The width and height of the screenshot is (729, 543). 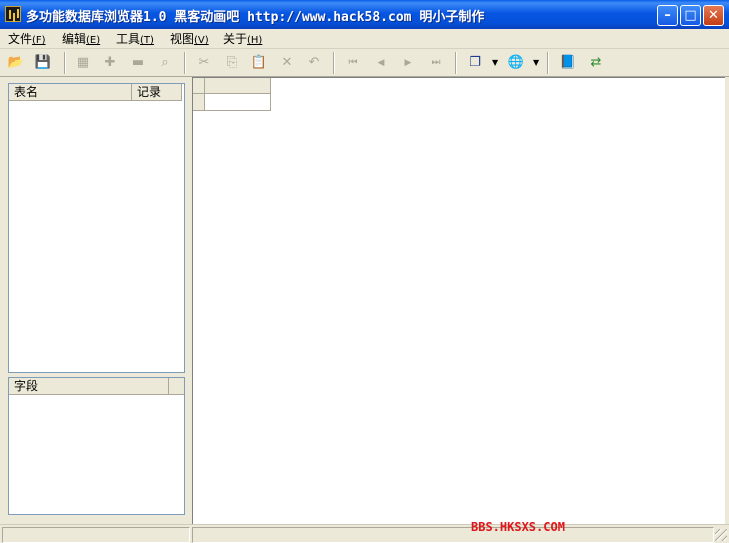 What do you see at coordinates (176, 386) in the screenshot?
I see `column-header-filler` at bounding box center [176, 386].